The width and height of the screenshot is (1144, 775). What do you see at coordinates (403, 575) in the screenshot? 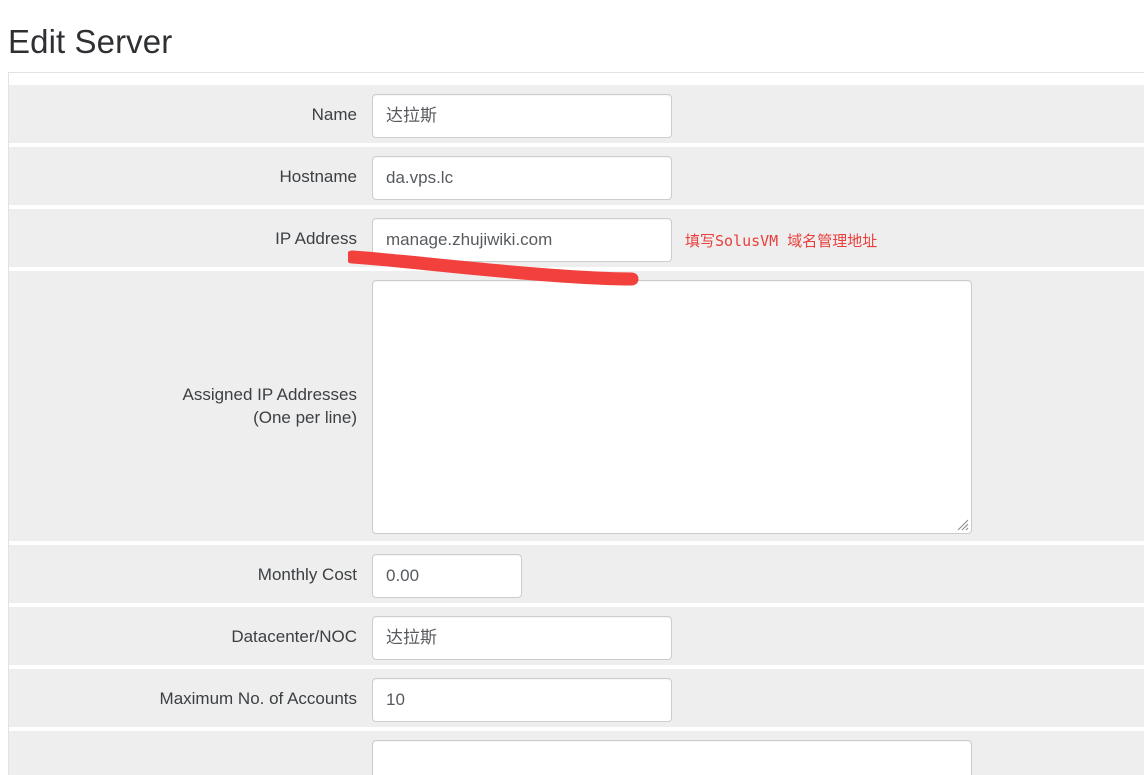
I see `input-monthly-cost-value: 0.00` at bounding box center [403, 575].